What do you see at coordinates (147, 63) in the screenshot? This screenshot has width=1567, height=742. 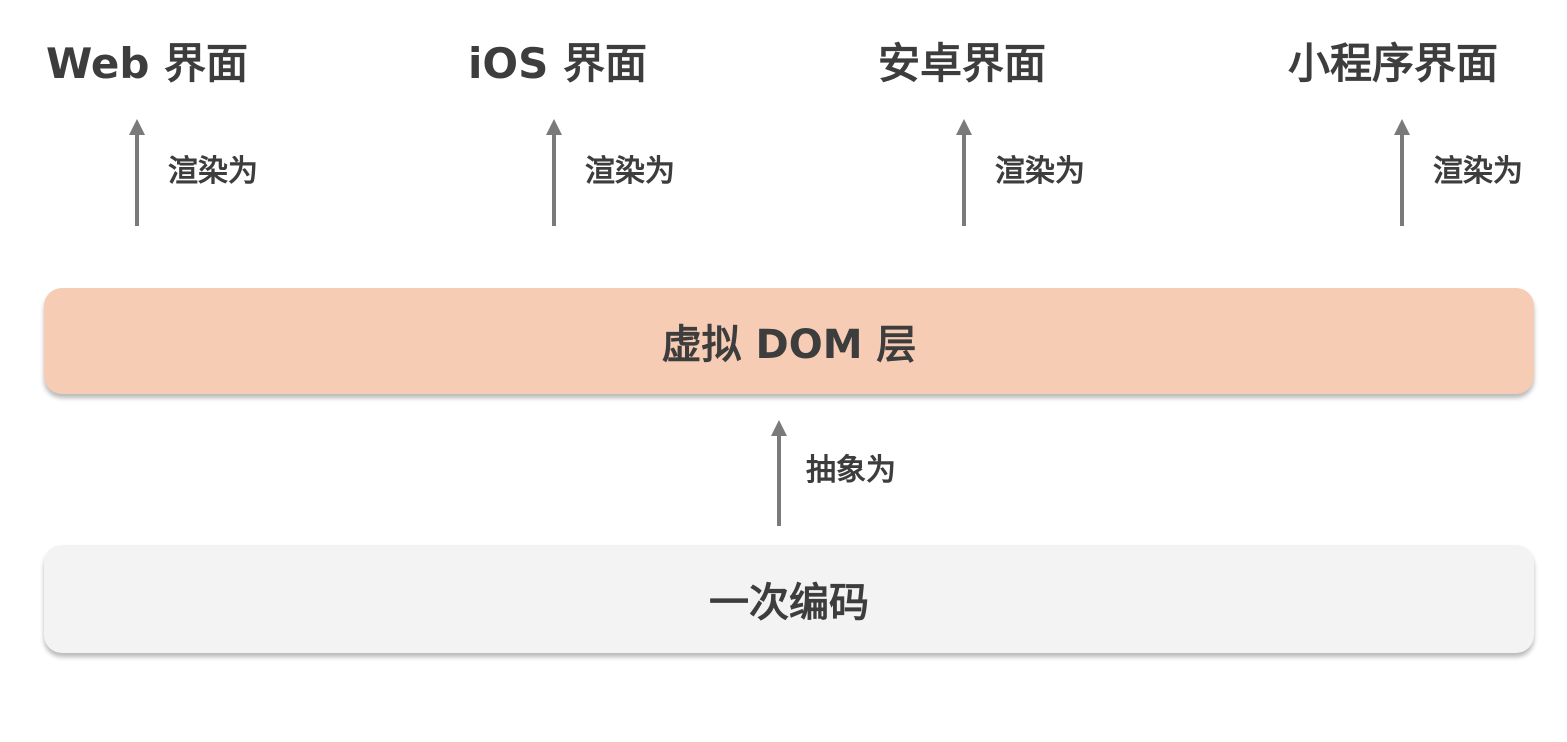 I see `target-web-label: Web 界面` at bounding box center [147, 63].